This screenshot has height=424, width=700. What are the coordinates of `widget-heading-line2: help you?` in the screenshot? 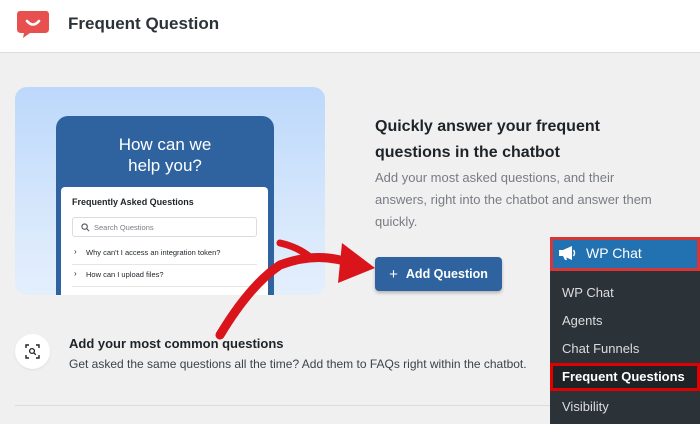 It's located at (165, 165).